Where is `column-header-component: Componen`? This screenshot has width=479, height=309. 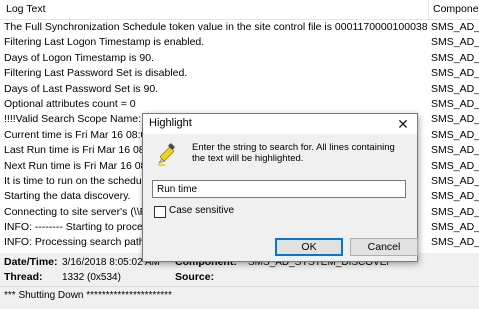 column-header-component: Componen is located at coordinates (456, 9).